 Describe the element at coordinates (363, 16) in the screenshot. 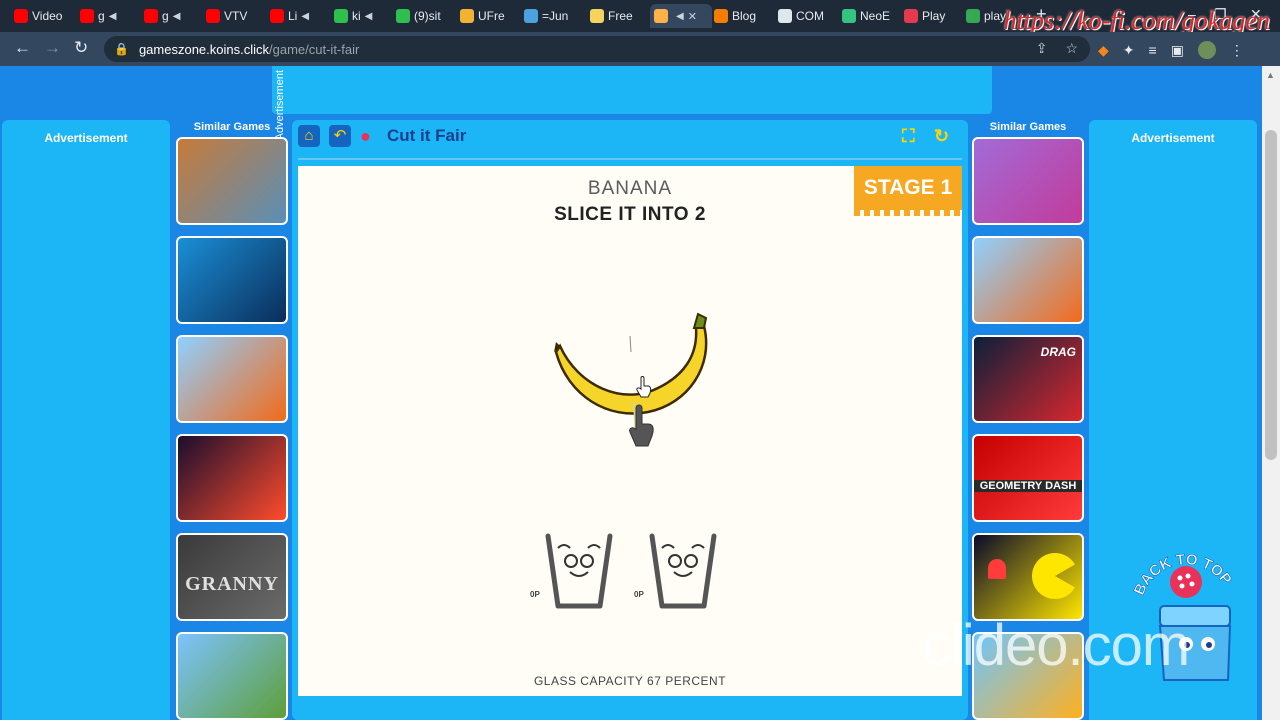

I see `browser-tab: ki ◀` at that location.